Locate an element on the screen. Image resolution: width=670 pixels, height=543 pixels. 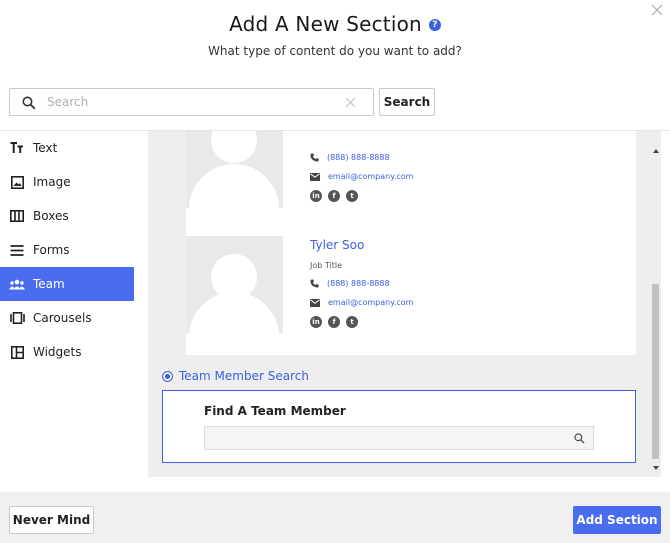
option-label: Team Member Search is located at coordinates (244, 376).